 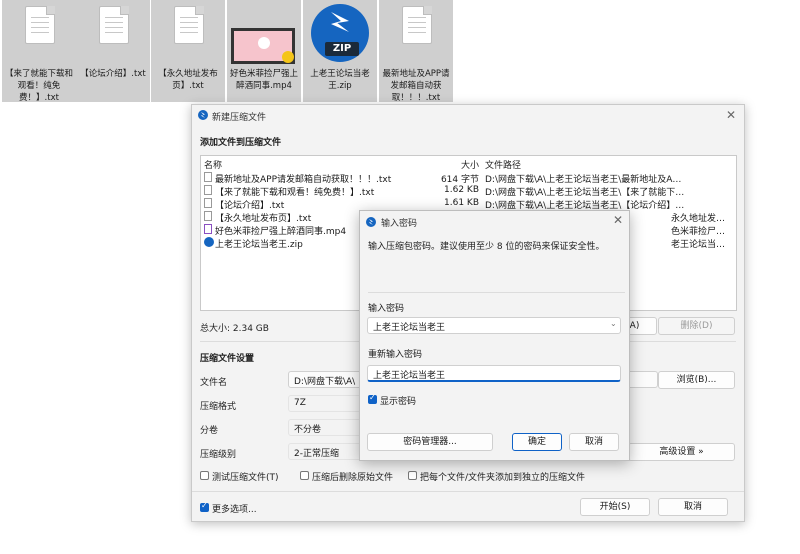 I want to click on desktop-file-3: 【永久地址发布页】.txt, so click(x=188, y=51).